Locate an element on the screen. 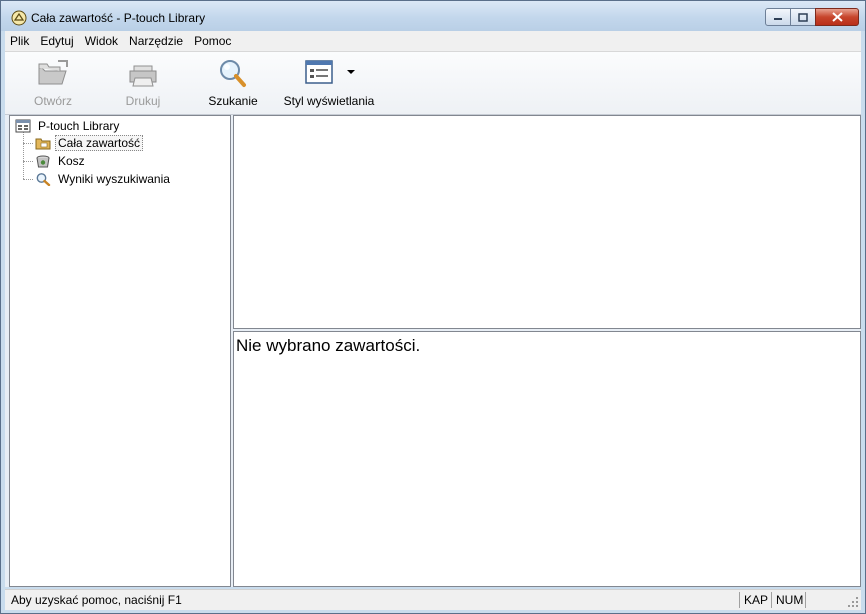 This screenshot has height=614, width=866. menu-pomoc: Pomoc is located at coordinates (212, 41).